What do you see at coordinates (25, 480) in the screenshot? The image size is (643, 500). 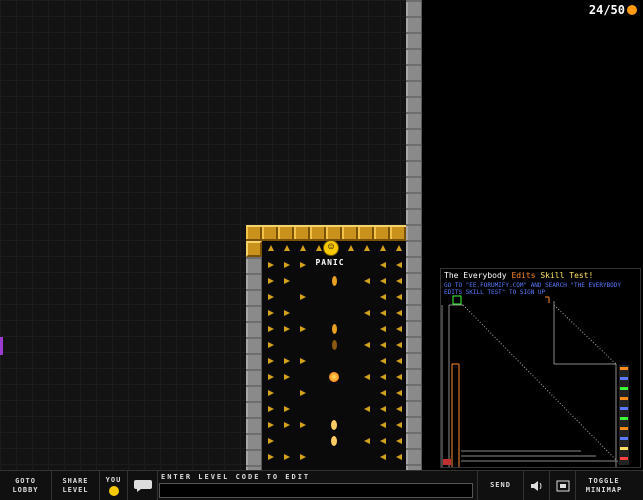 I see `goto-lobby-label-1: GOTO` at bounding box center [25, 480].